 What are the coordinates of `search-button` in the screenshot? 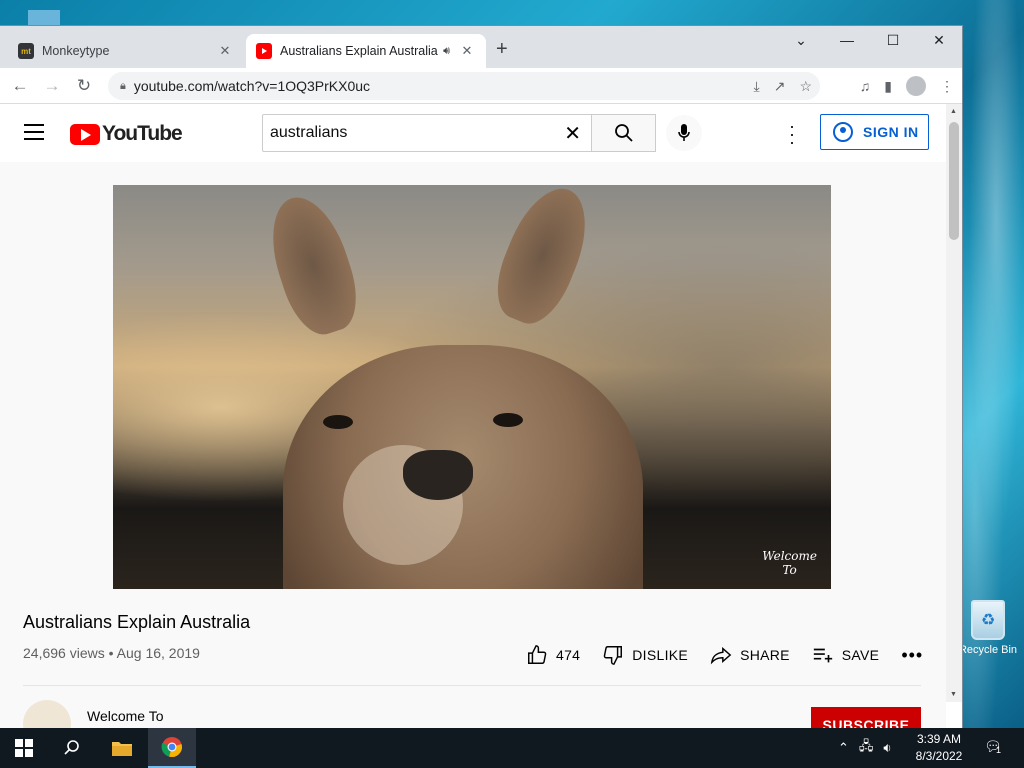 It's located at (624, 133).